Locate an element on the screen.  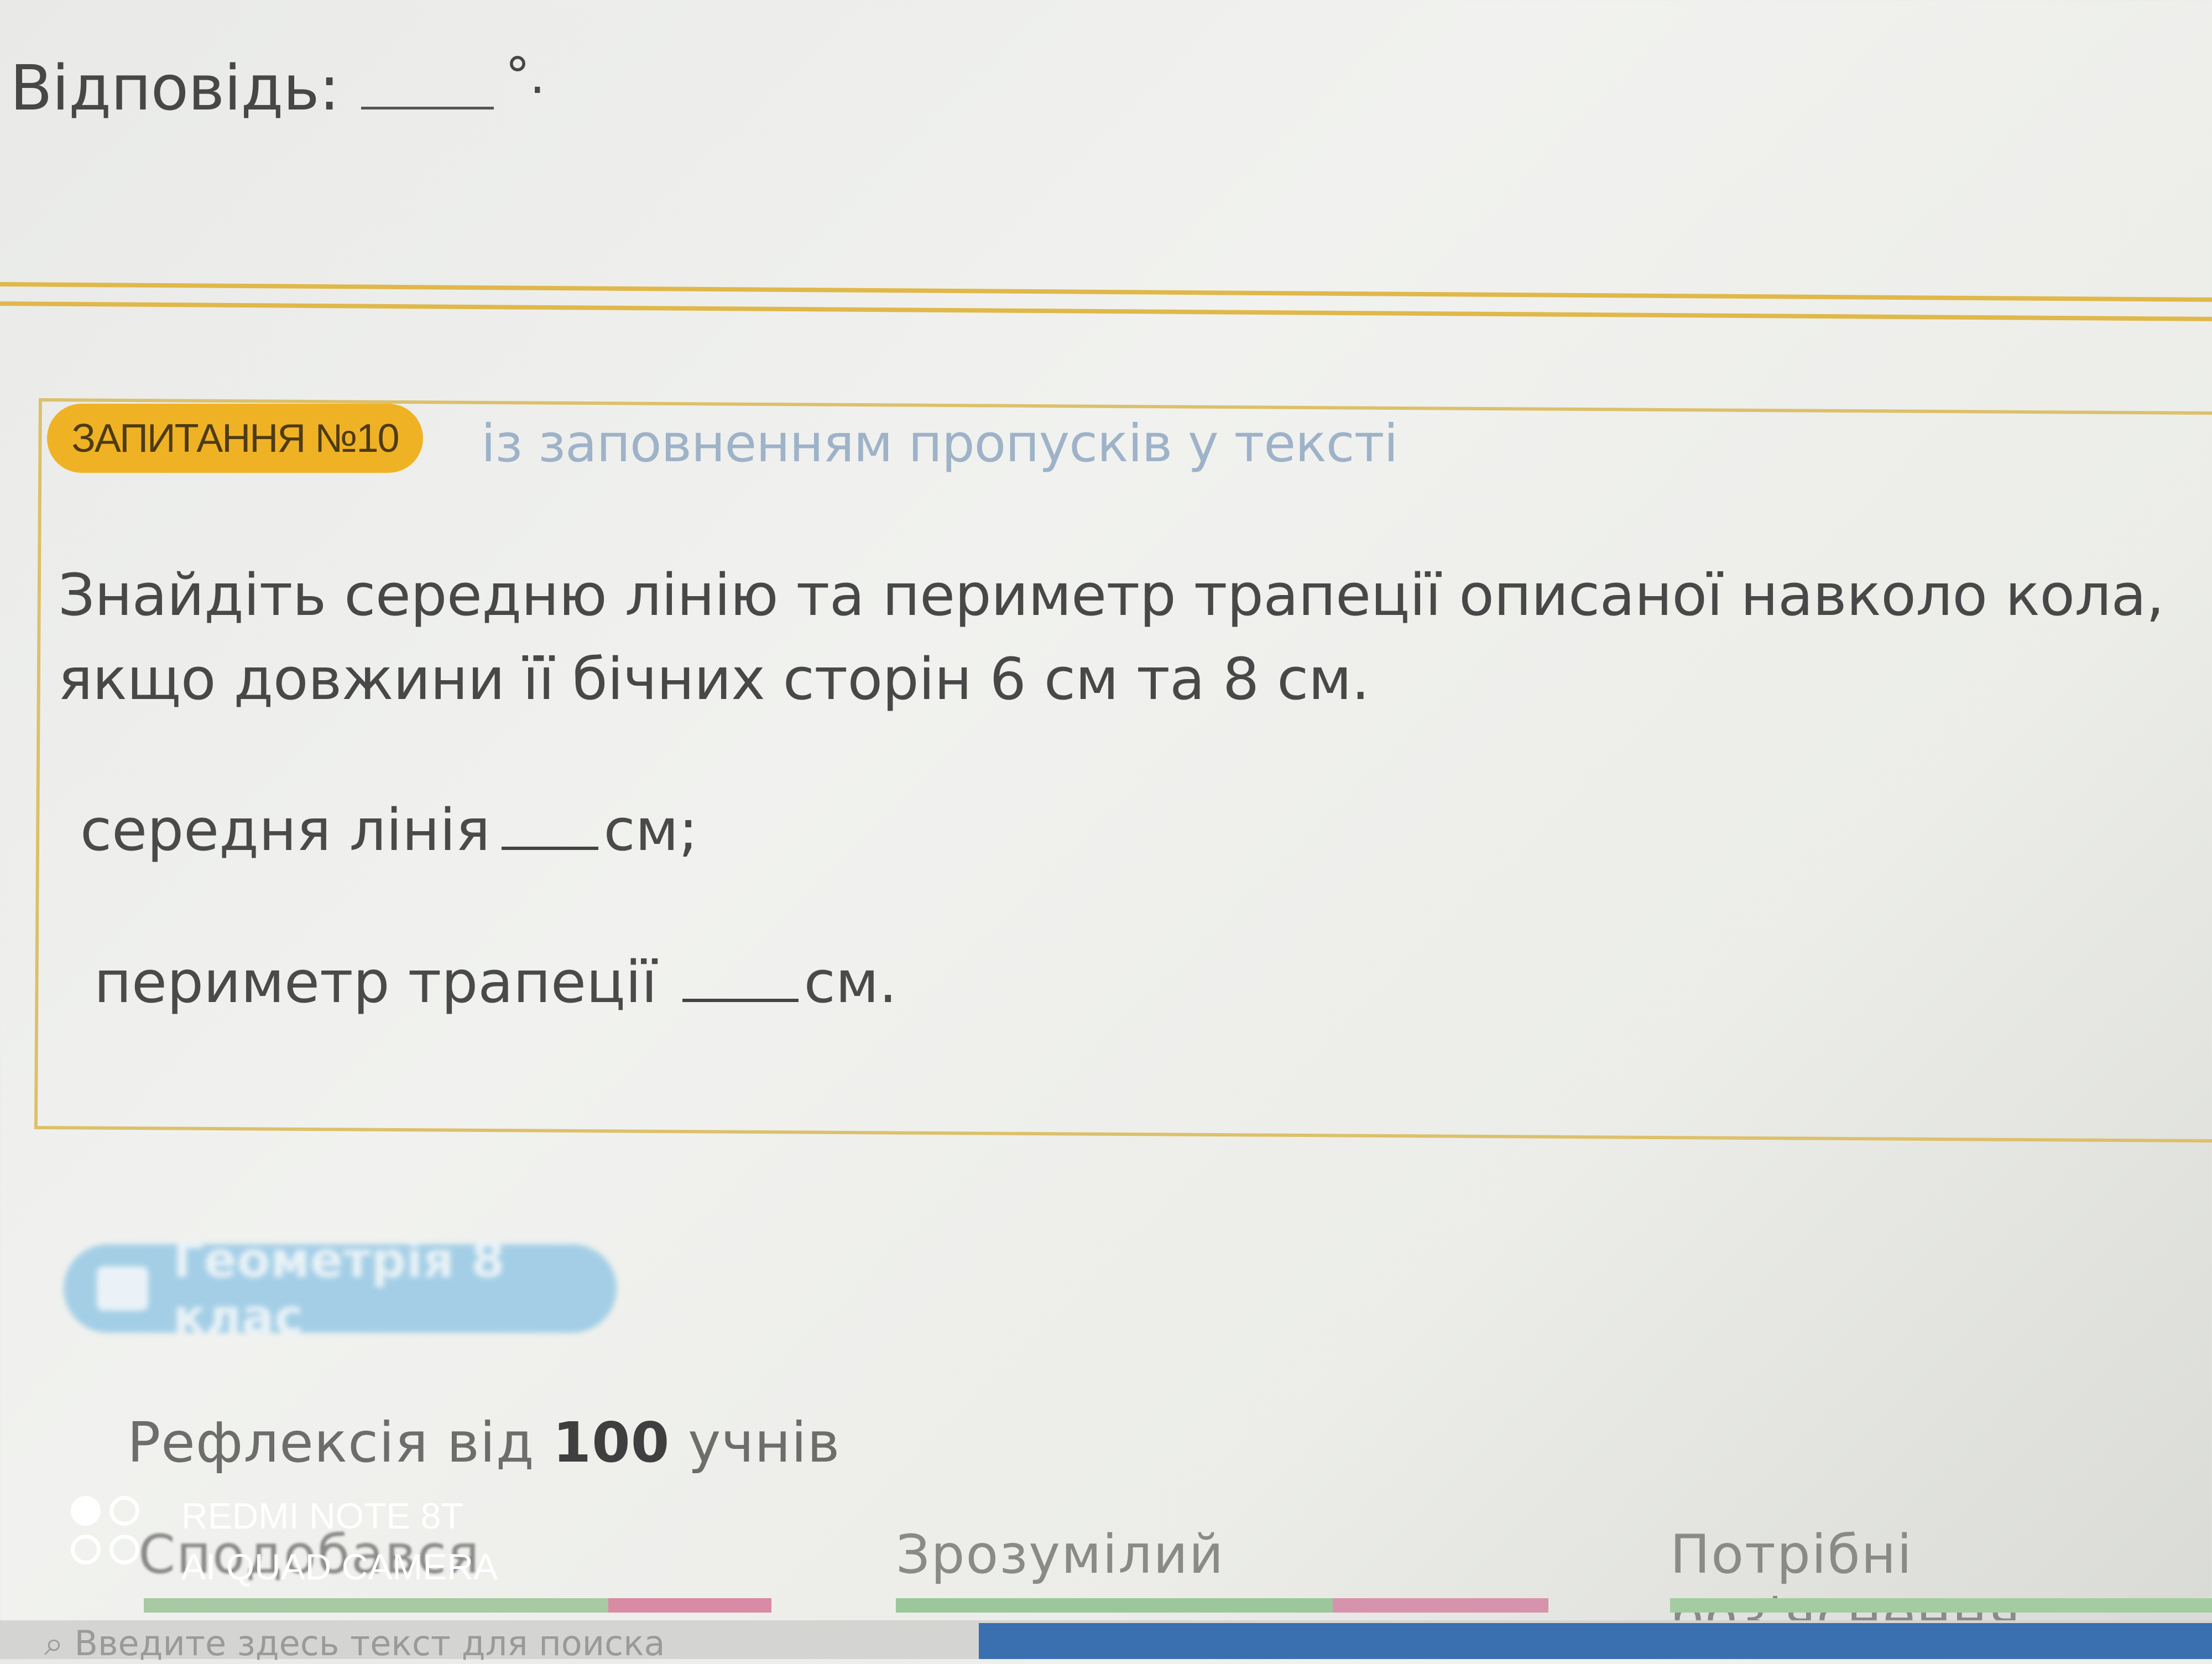
watermark-text: REDMI NOTE 8T AI QUAD CAMERA is located at coordinates (340, 1541).